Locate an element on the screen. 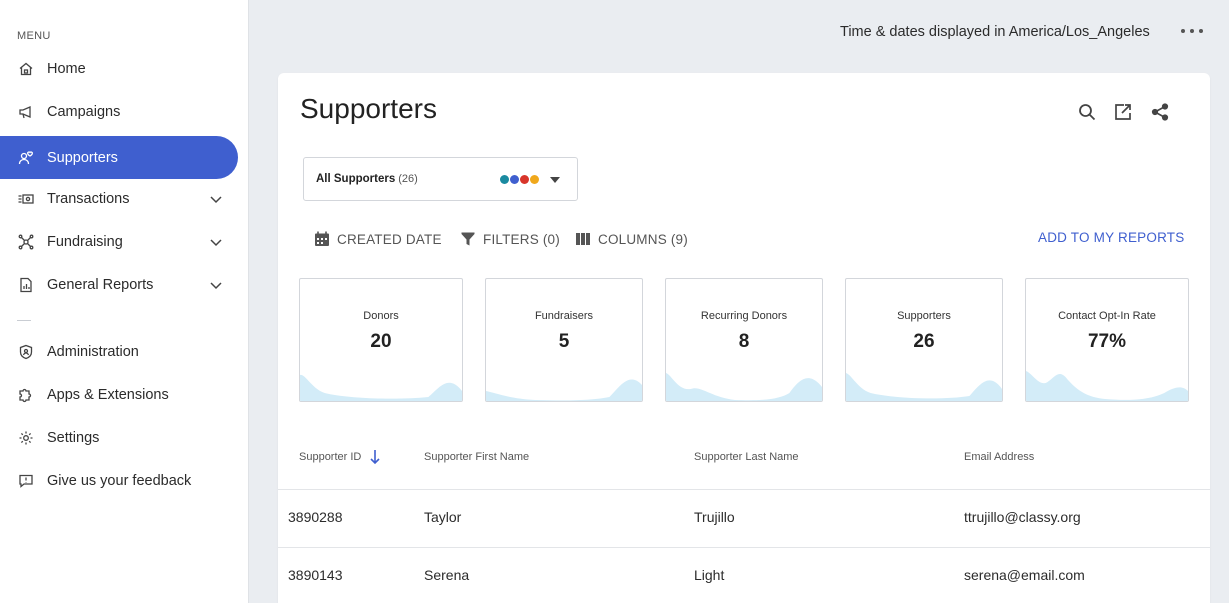  sidebar-item-label: Fundraising is located at coordinates (85, 242).